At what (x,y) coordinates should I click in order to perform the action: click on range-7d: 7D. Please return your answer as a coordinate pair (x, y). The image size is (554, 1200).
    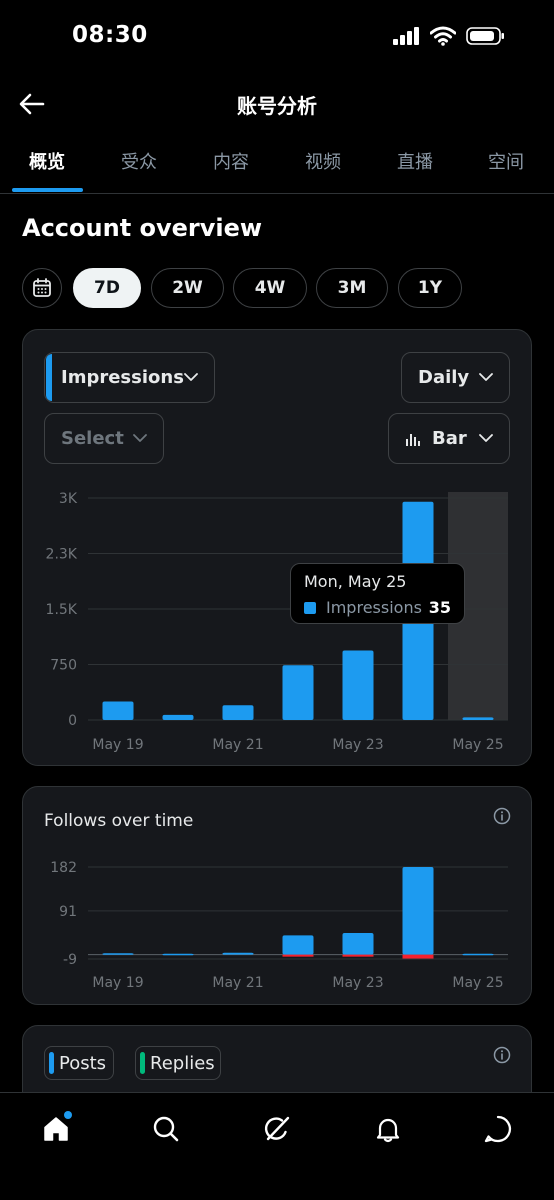
    Looking at the image, I should click on (107, 288).